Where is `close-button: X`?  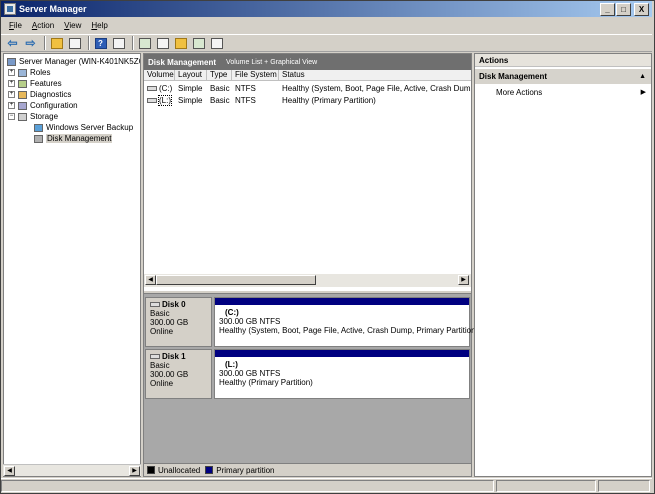
close-button: X is located at coordinates (641, 9).